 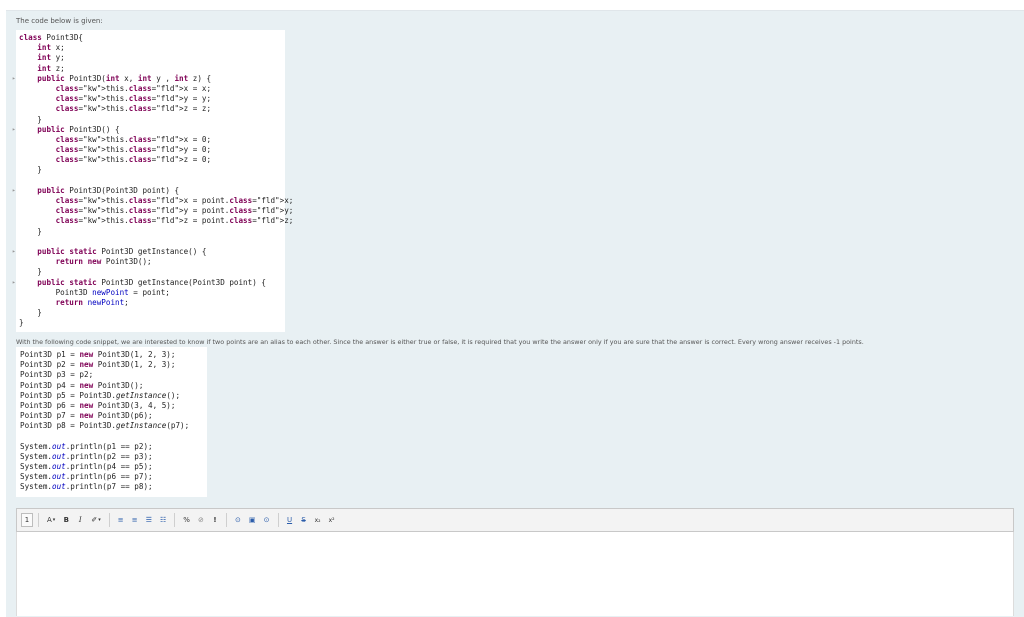 I want to click on strikethrough-icon: S, so click(x=303, y=520).